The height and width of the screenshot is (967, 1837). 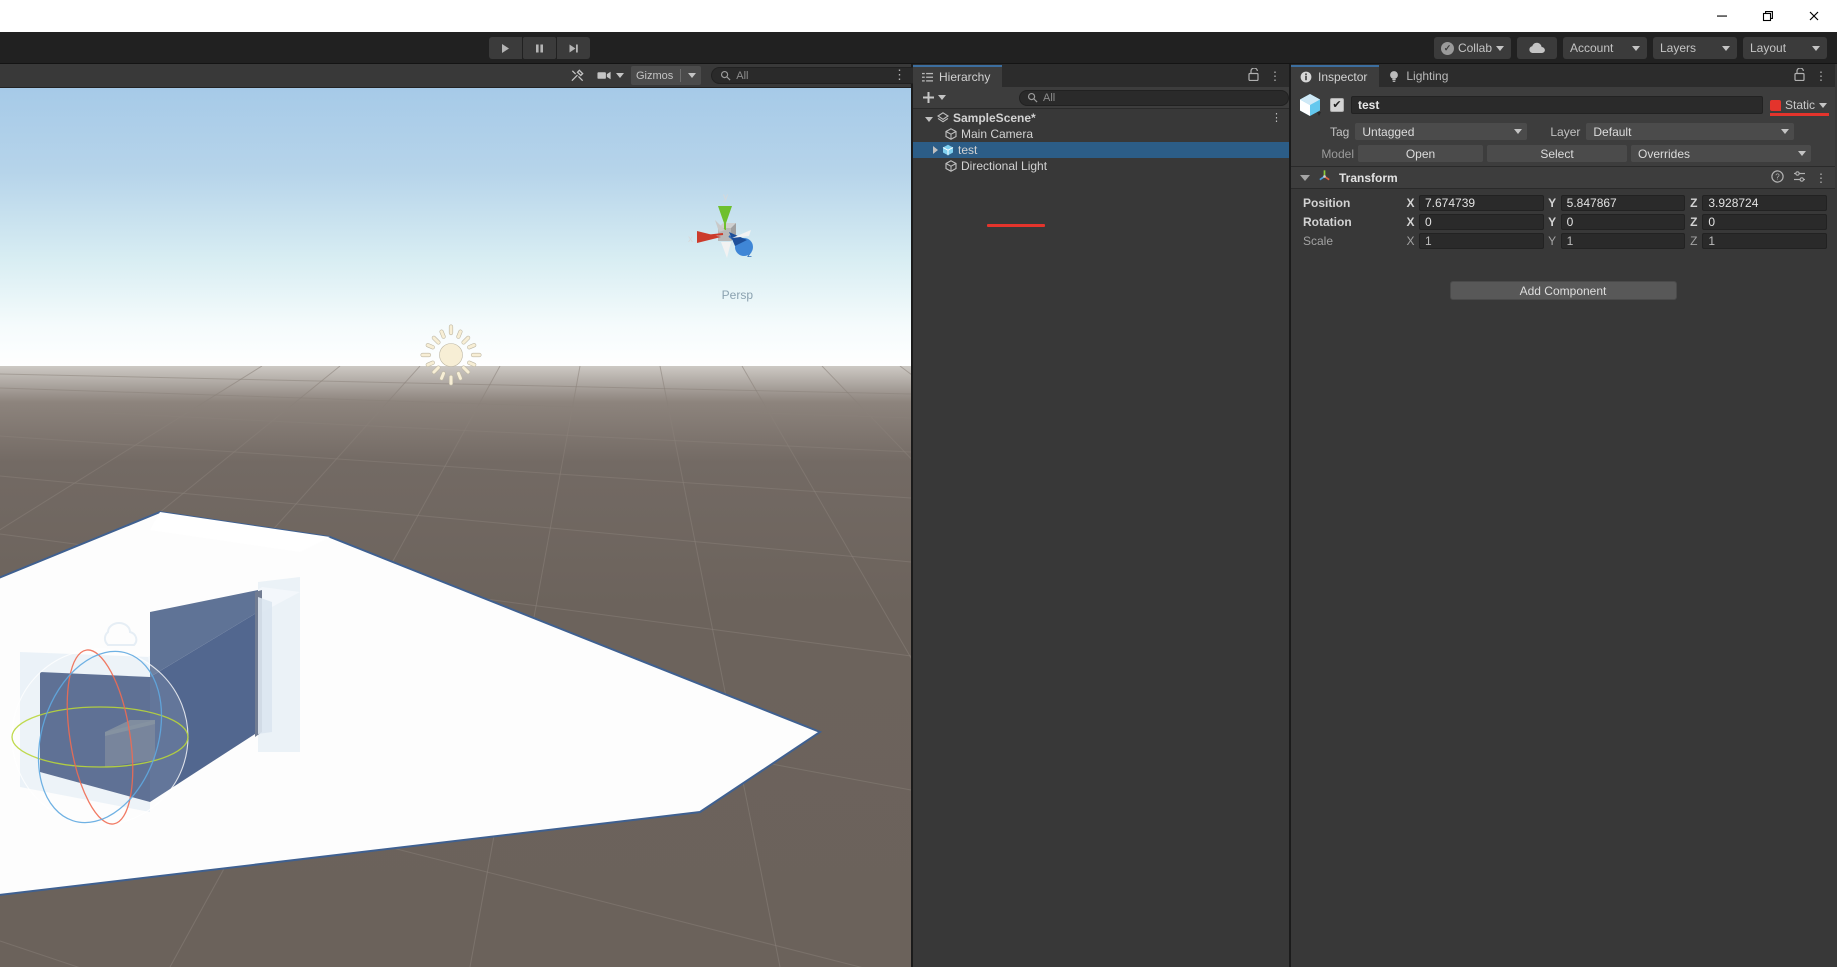 What do you see at coordinates (1765, 240) in the screenshot?
I see `scale-z-field: 1` at bounding box center [1765, 240].